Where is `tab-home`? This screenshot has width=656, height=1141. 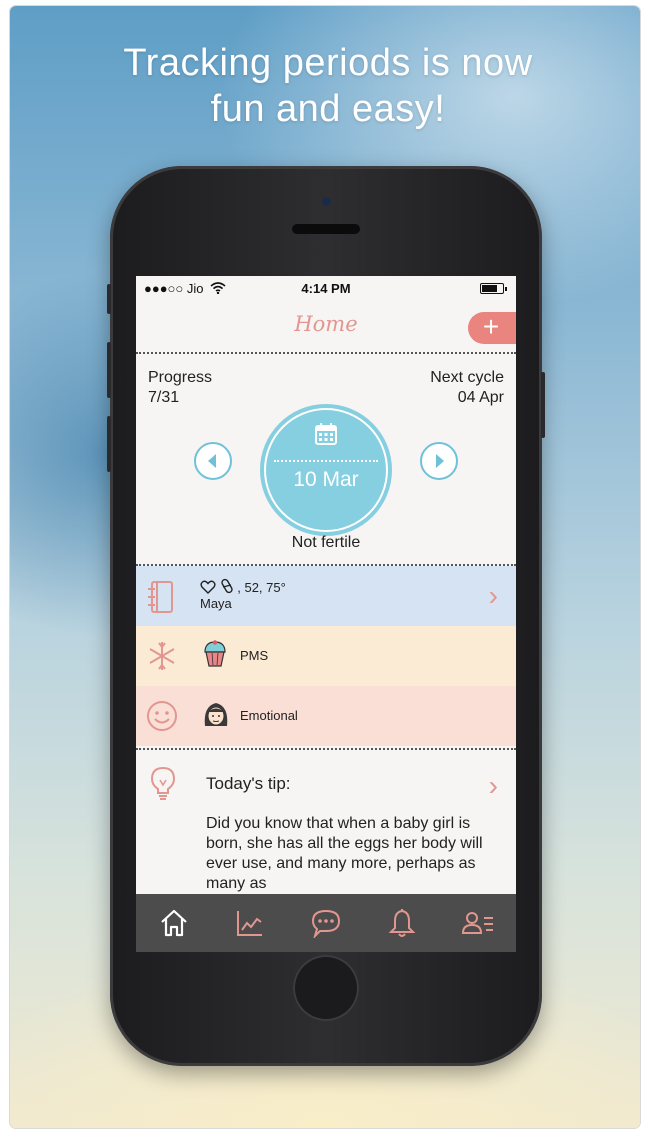
tab-home is located at coordinates (174, 923).